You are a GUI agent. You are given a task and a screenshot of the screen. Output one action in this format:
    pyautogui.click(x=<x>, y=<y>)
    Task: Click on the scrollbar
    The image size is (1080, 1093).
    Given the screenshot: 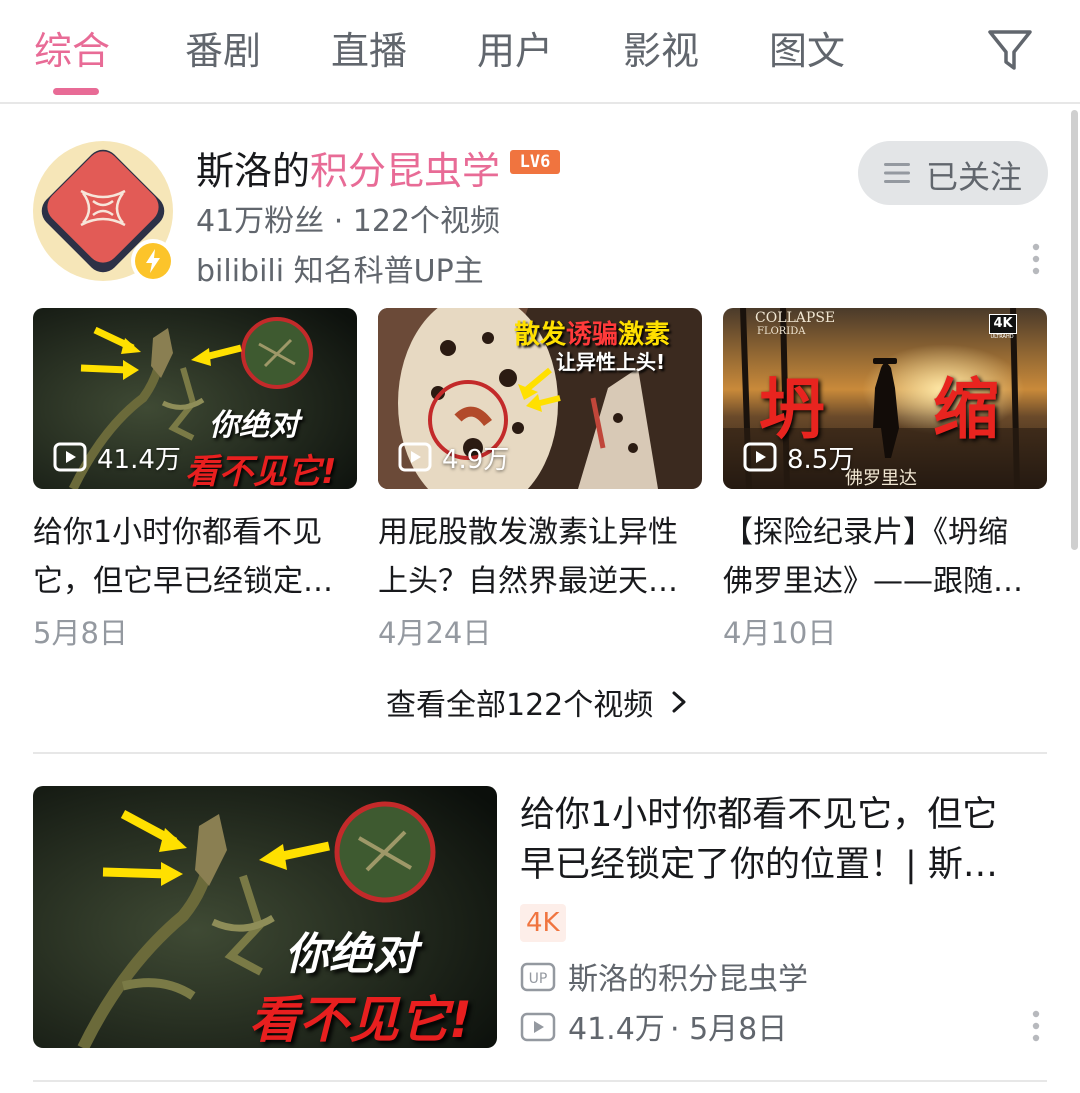 What is the action you would take?
    pyautogui.click(x=1074, y=330)
    